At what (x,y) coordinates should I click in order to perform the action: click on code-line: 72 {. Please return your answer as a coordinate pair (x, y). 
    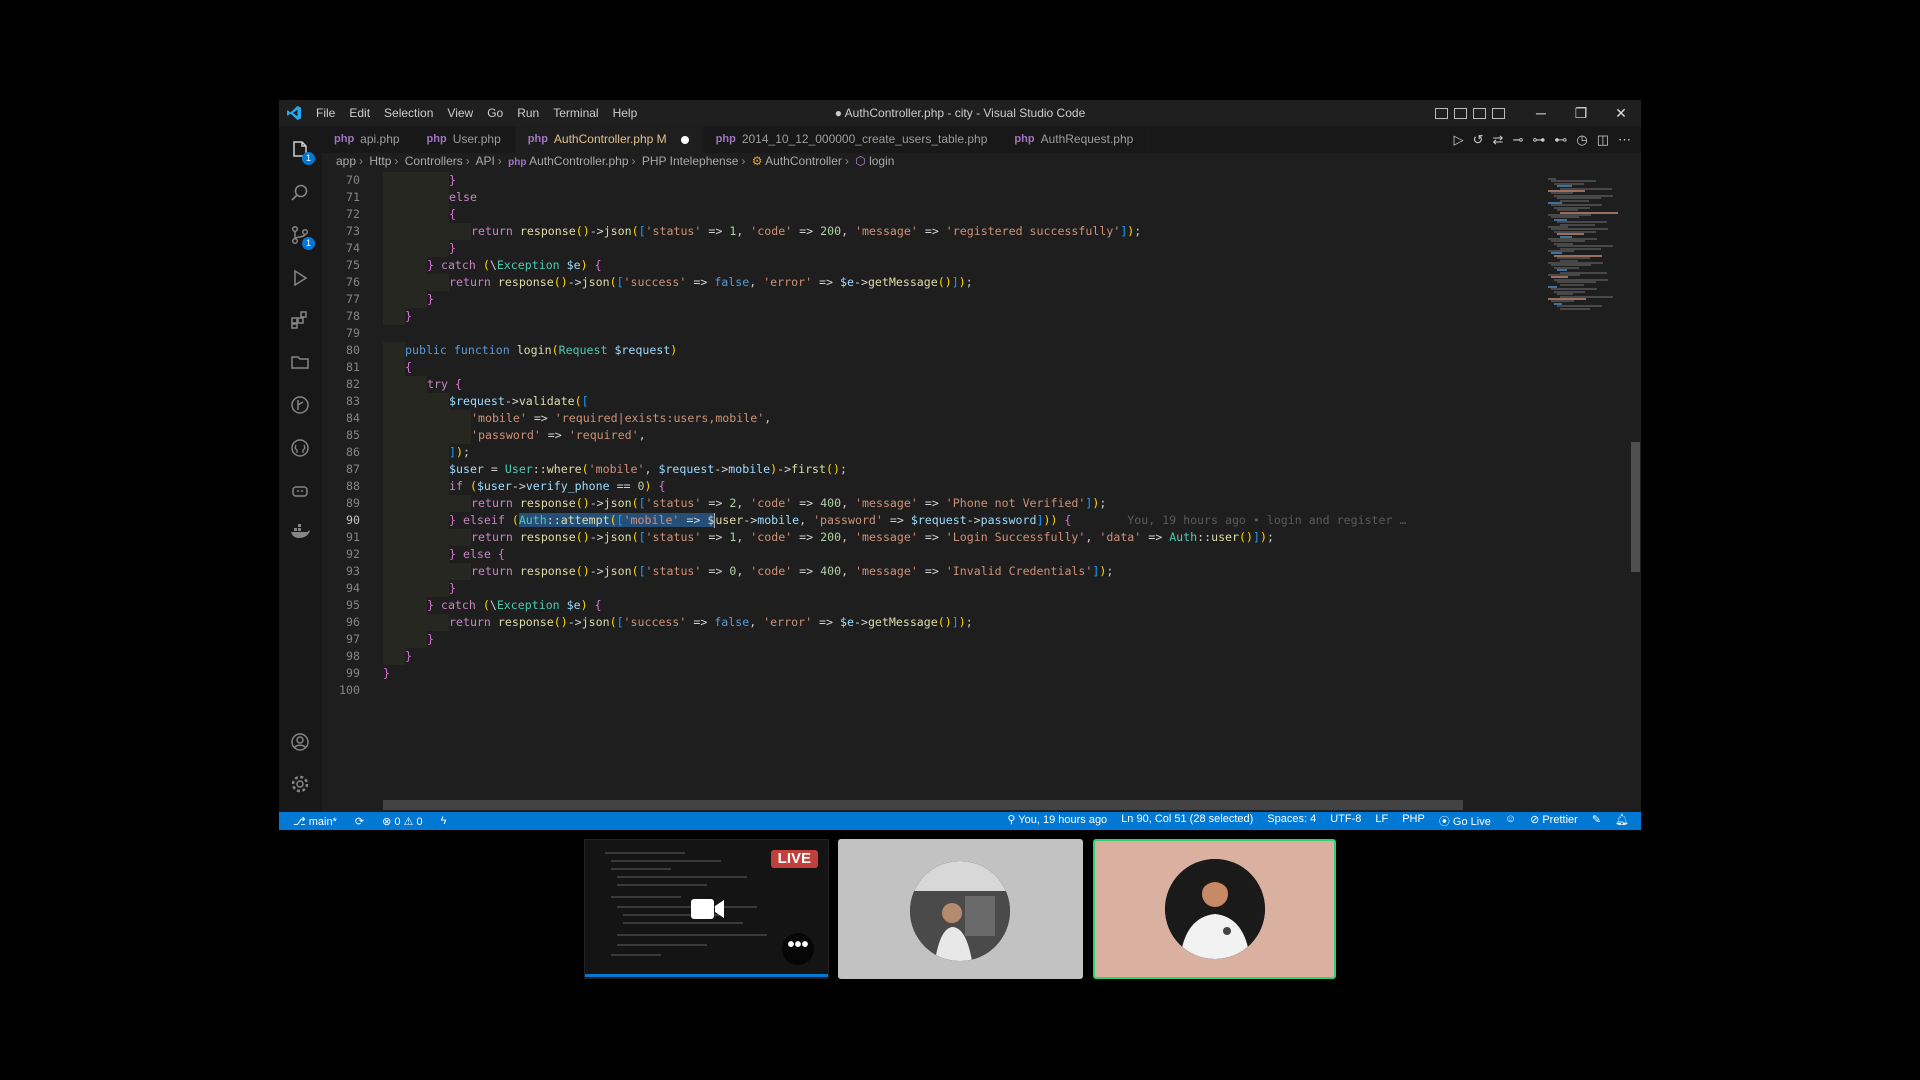
    Looking at the image, I should click on (932, 214).